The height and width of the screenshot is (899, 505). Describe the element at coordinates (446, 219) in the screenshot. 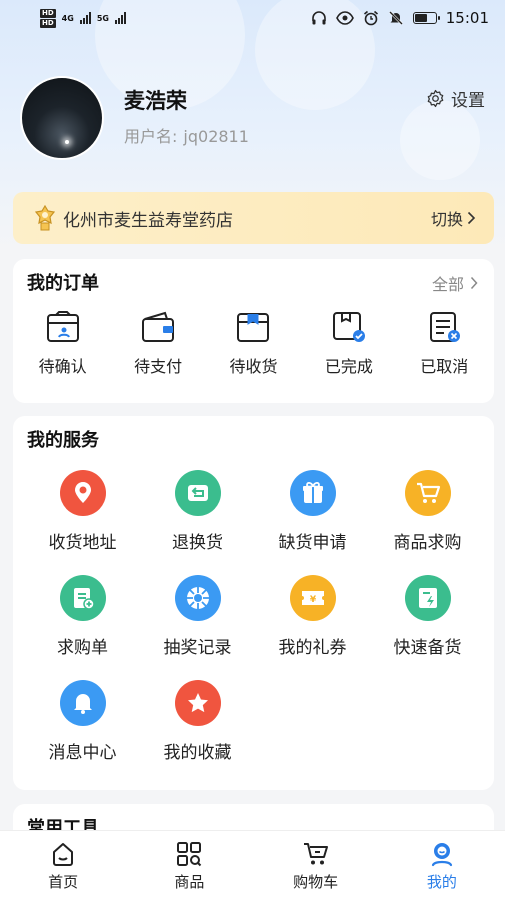

I see `switch-label: 切换` at that location.